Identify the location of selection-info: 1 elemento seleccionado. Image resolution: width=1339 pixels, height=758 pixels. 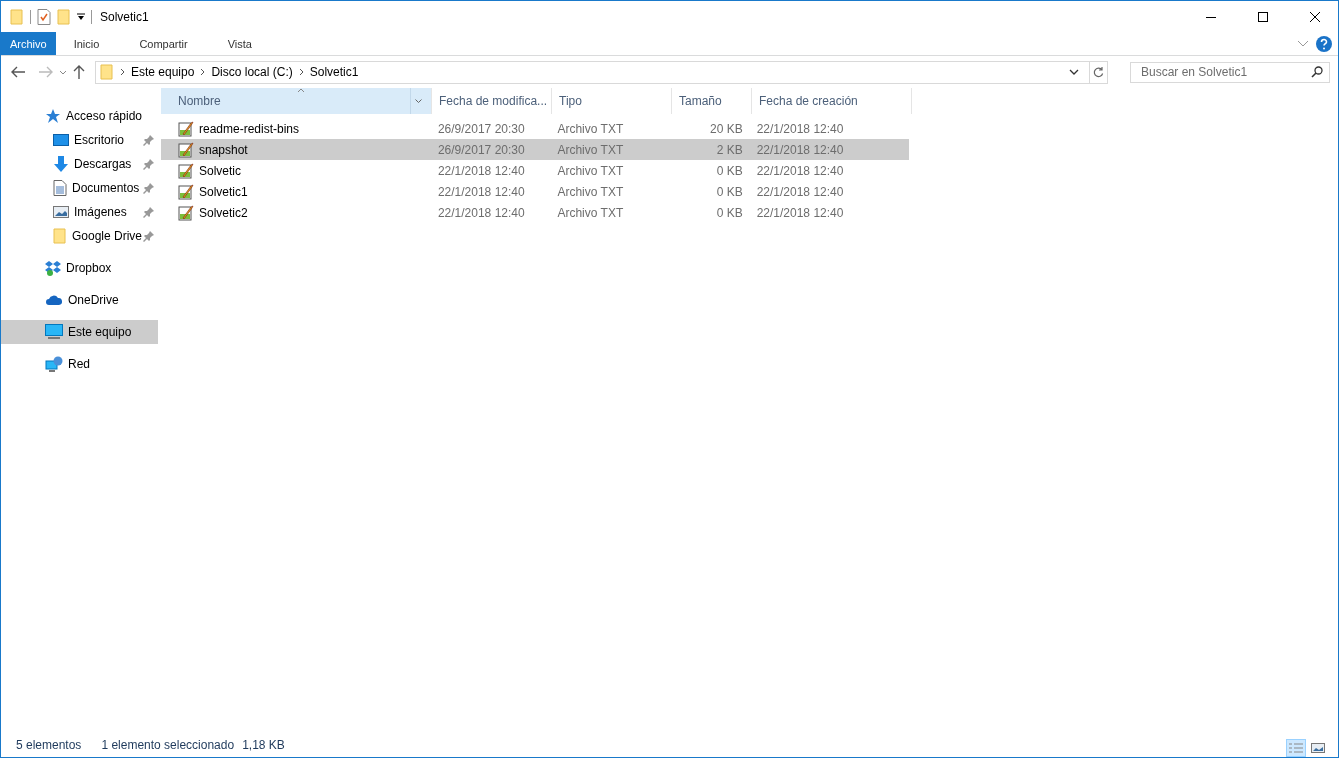
(168, 745).